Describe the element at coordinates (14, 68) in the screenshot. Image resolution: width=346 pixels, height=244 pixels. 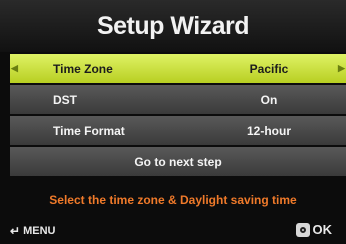
I see `arrow-left-icon: ◀` at that location.